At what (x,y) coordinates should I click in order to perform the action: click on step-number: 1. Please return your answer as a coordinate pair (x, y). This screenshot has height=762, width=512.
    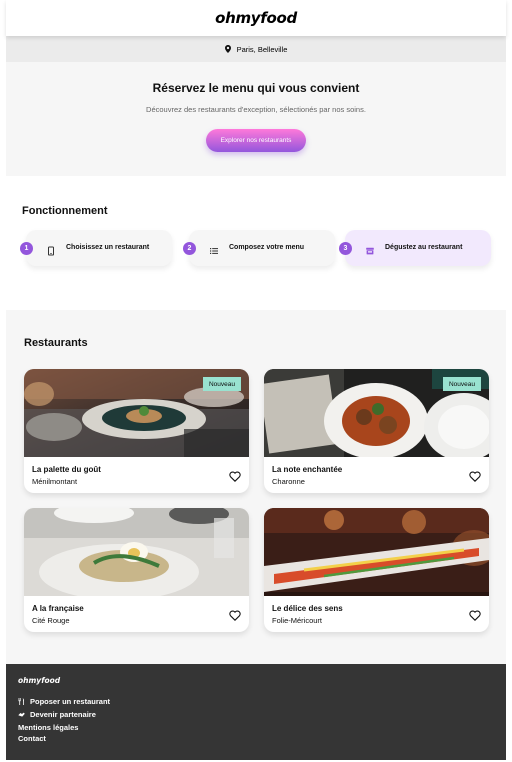
    Looking at the image, I should click on (26, 248).